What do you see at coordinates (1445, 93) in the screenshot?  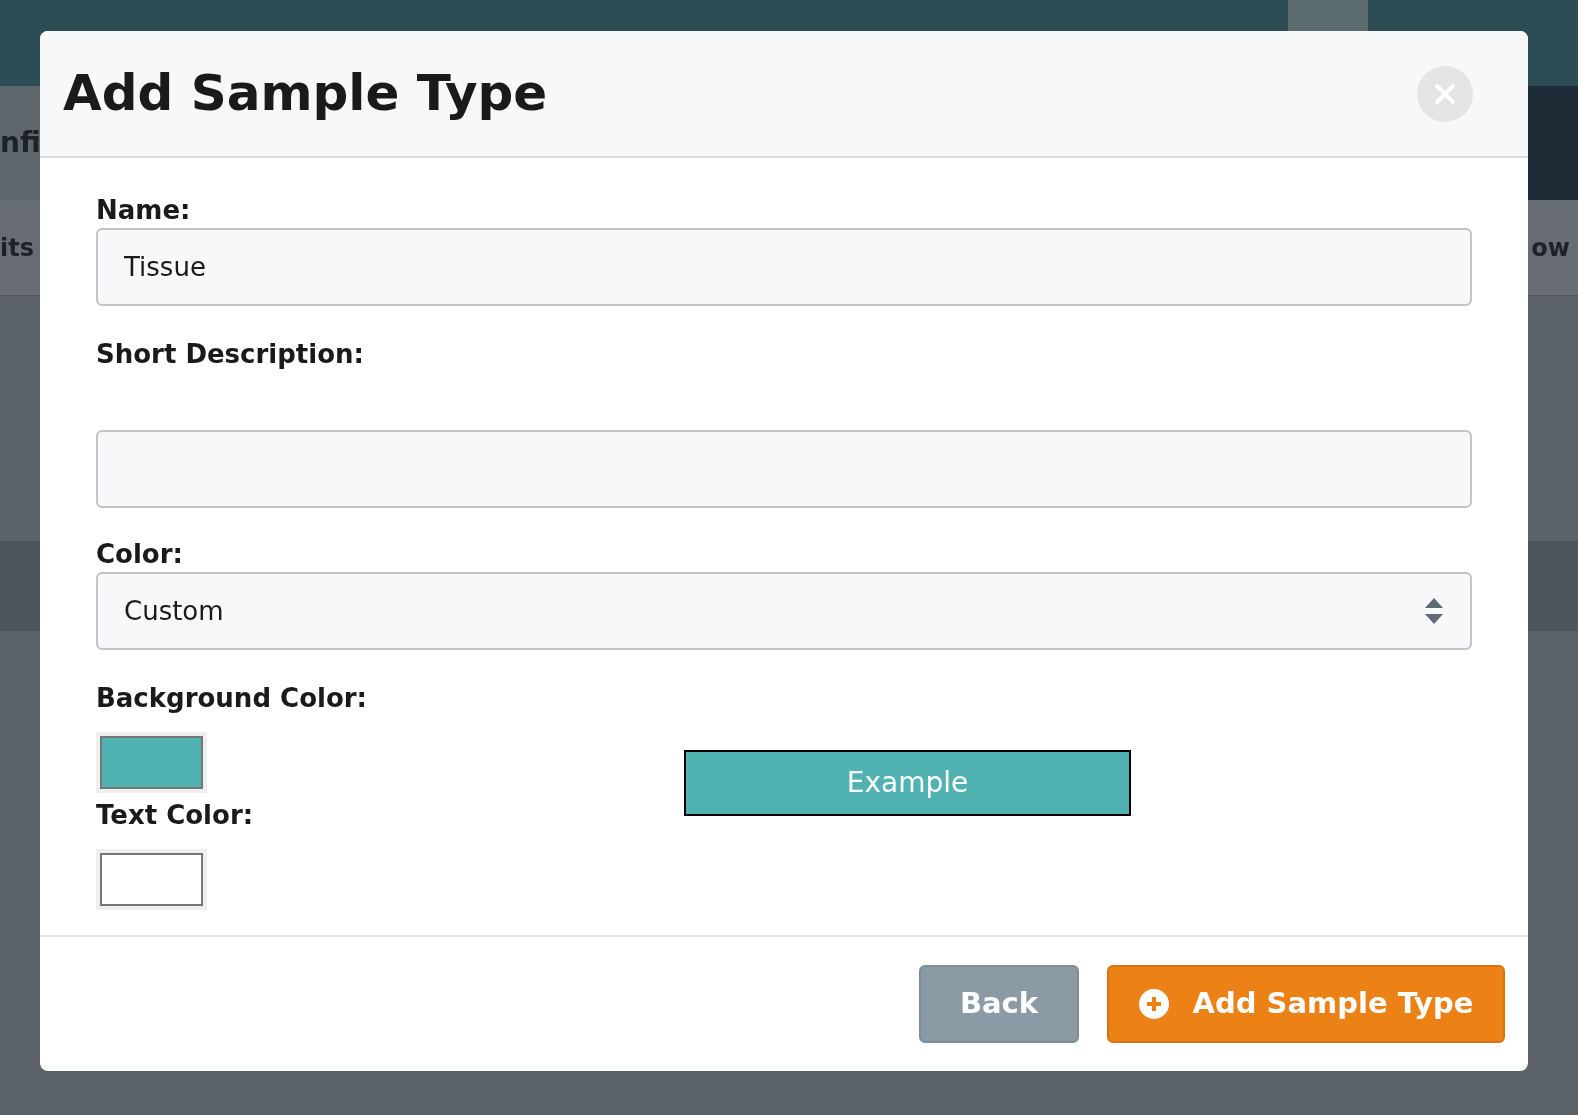 I see `close-icon` at bounding box center [1445, 93].